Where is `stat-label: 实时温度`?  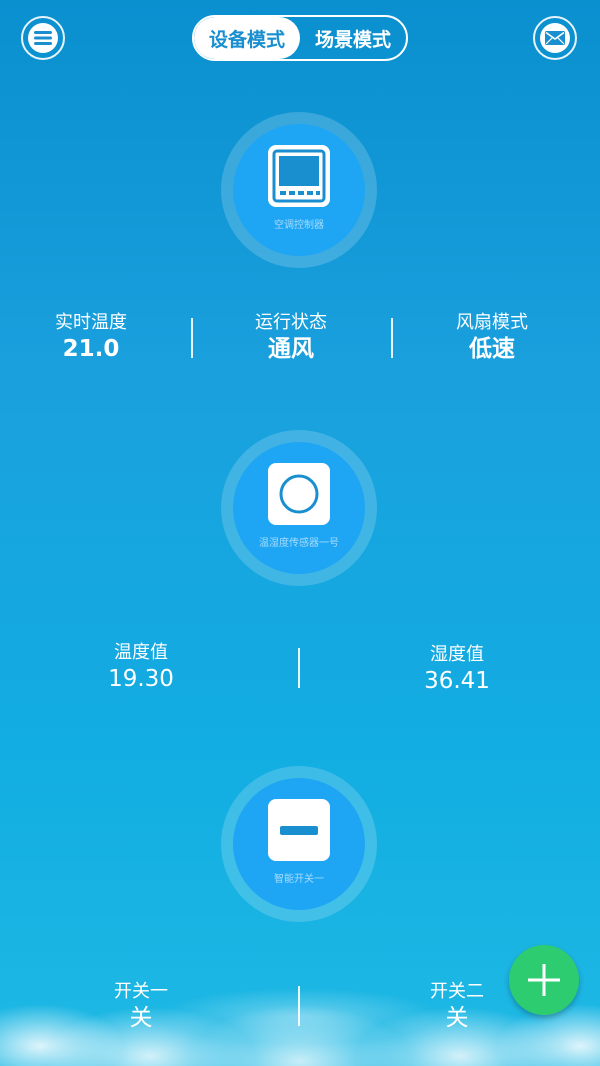 stat-label: 实时温度 is located at coordinates (91, 322).